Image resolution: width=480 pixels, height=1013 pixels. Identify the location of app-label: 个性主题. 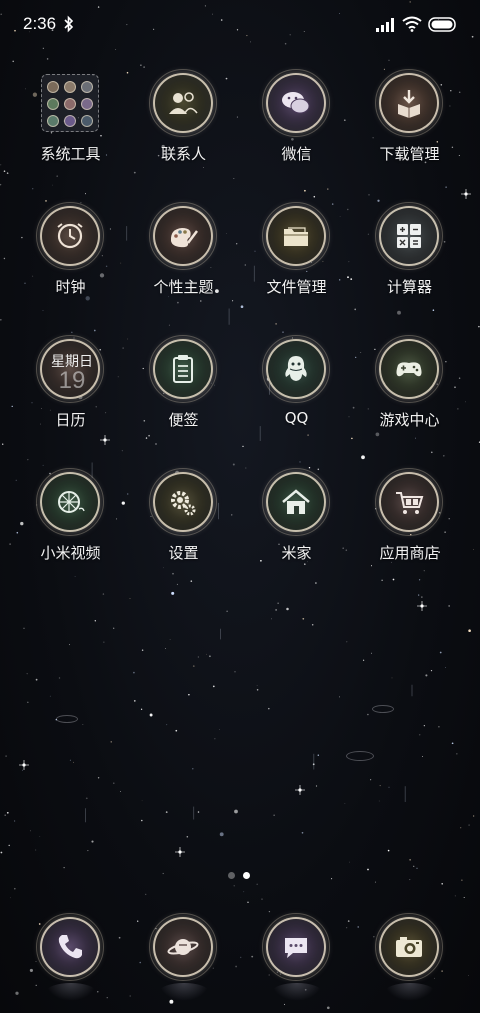
(183, 287).